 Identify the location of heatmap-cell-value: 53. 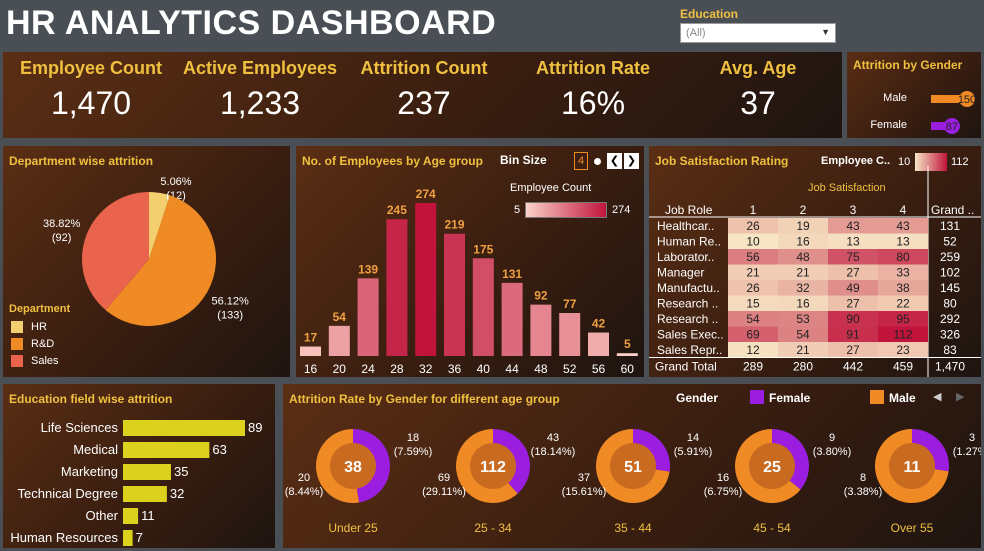
(803, 319).